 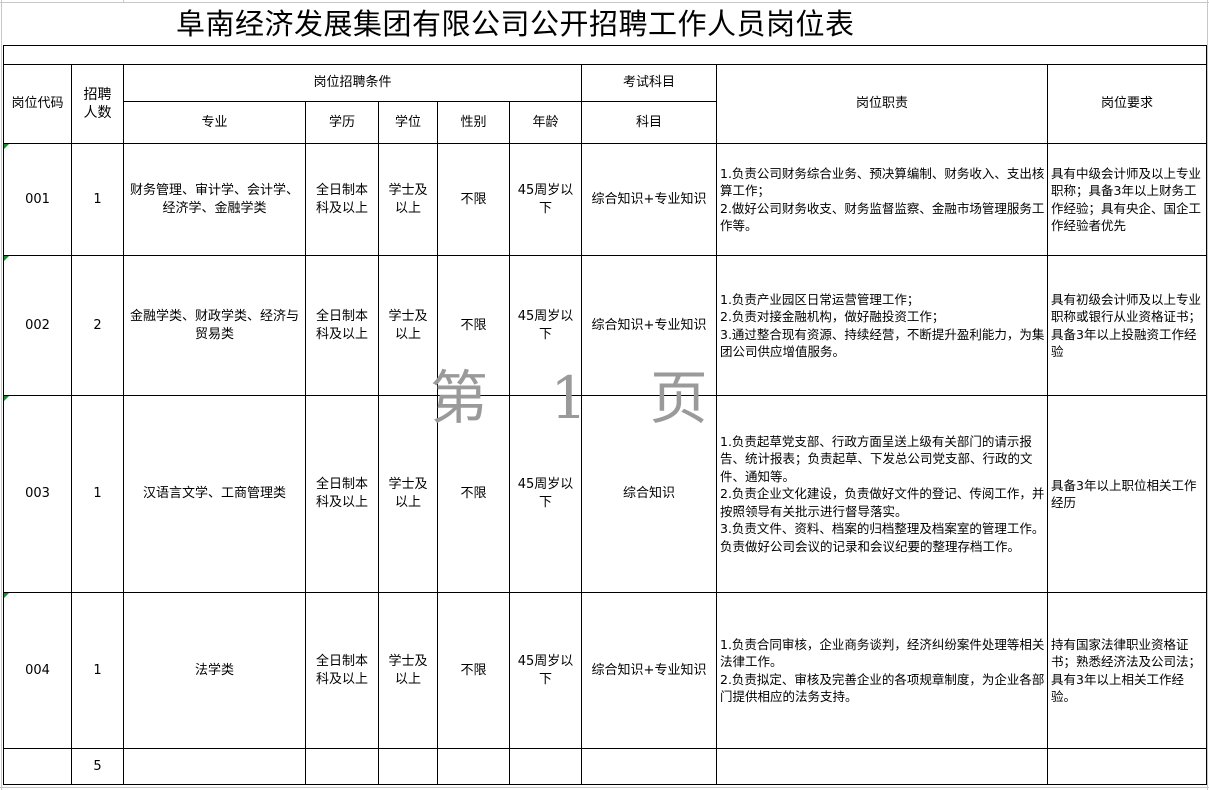 What do you see at coordinates (342, 122) in the screenshot?
I see `header-education: 学历` at bounding box center [342, 122].